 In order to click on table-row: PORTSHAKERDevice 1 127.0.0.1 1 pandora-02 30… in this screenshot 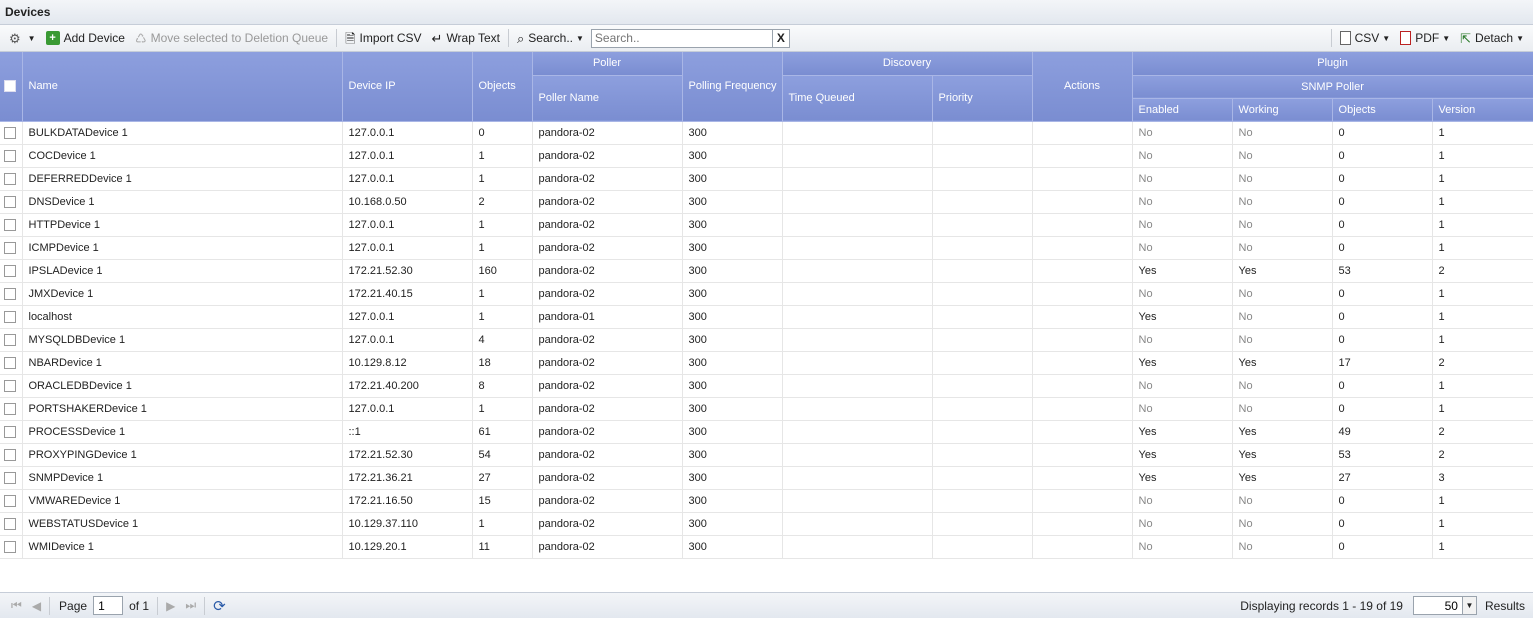, I will do `click(766, 409)`.